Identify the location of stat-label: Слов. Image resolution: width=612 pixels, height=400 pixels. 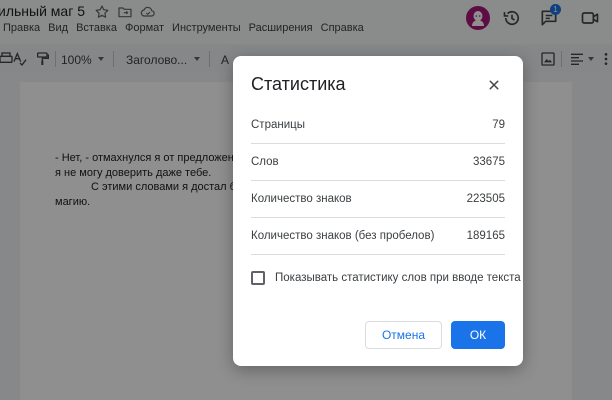
(265, 162).